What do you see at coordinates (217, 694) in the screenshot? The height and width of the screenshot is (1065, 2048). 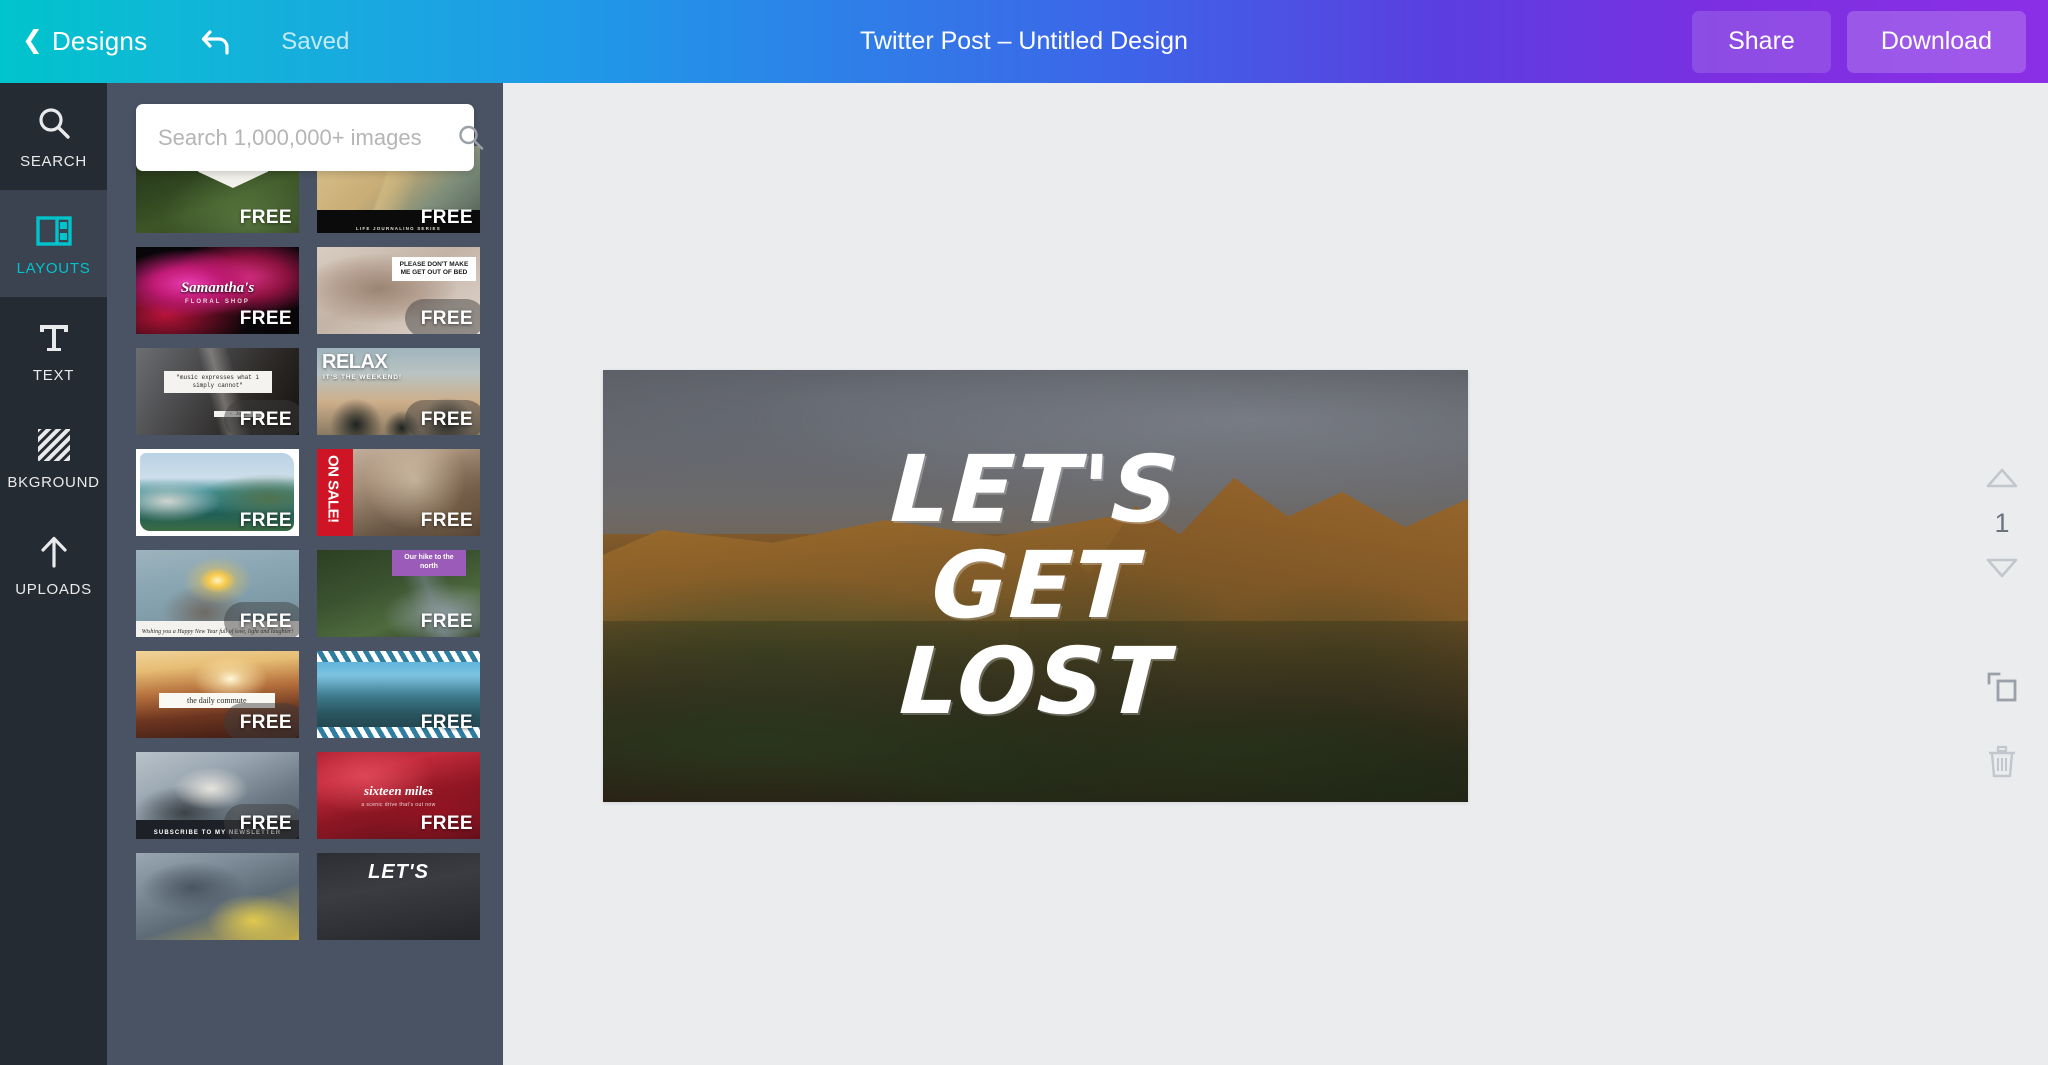 I see `thumbnail-daily-commute: the daily commute FREE` at bounding box center [217, 694].